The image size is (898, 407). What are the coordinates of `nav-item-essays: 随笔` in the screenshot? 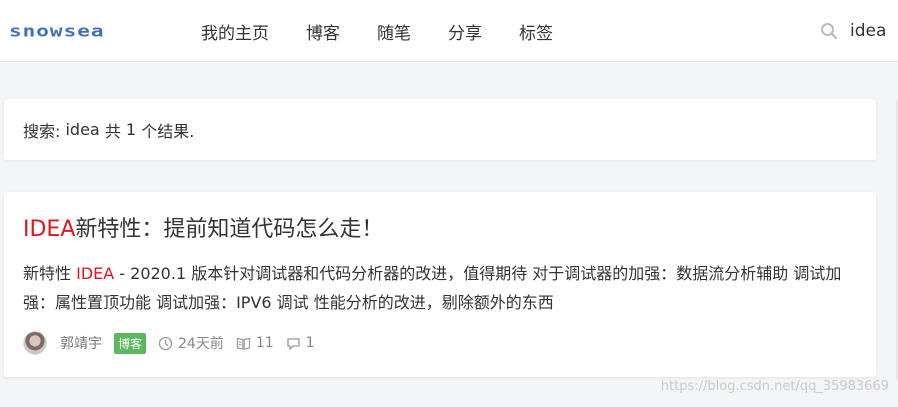 It's located at (394, 31).